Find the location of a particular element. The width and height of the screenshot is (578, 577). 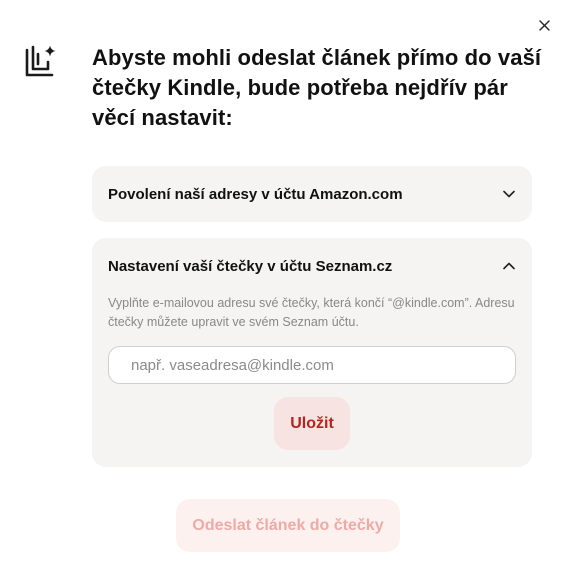

seznam-section-title: Nastavení vaší čtečky v účtu Seznam.cz is located at coordinates (250, 266).